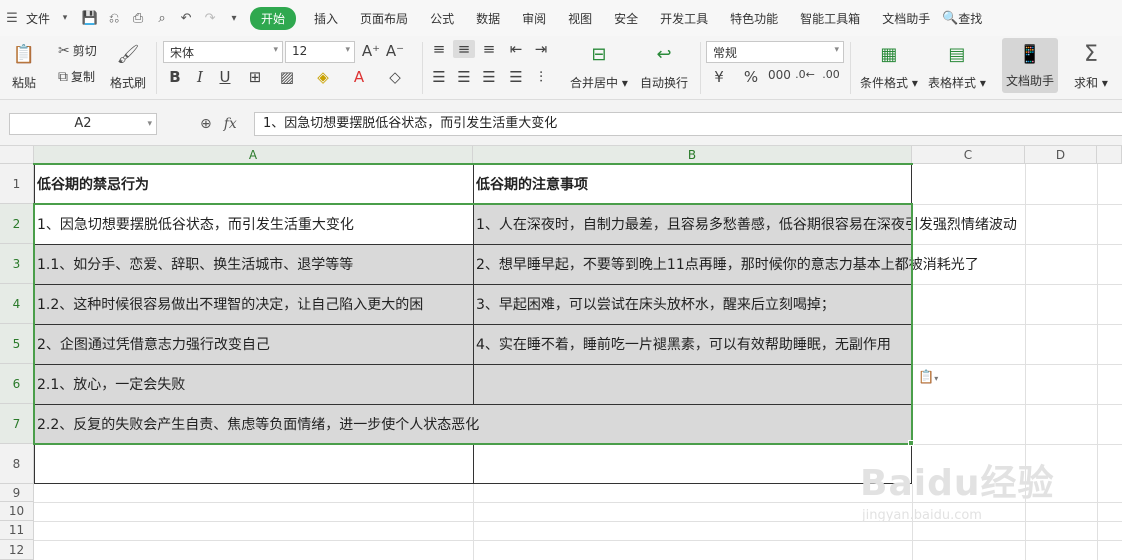  I want to click on row-header: 1, so click(17, 184).